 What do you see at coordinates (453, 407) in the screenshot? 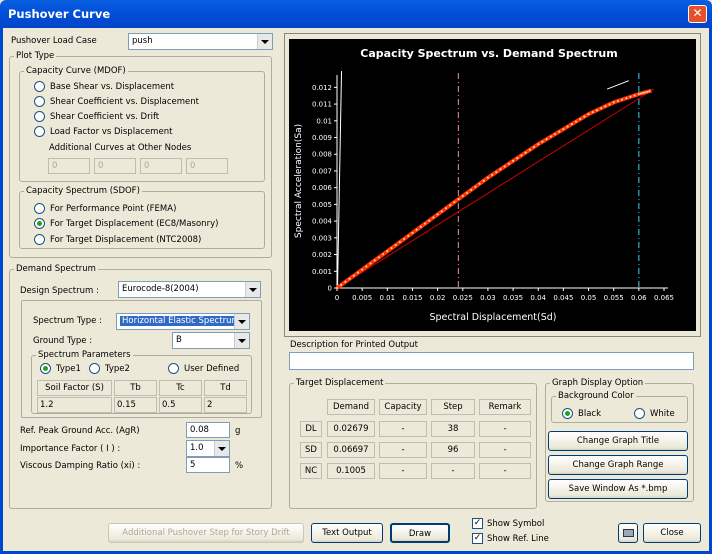
I see `target-header: Step` at bounding box center [453, 407].